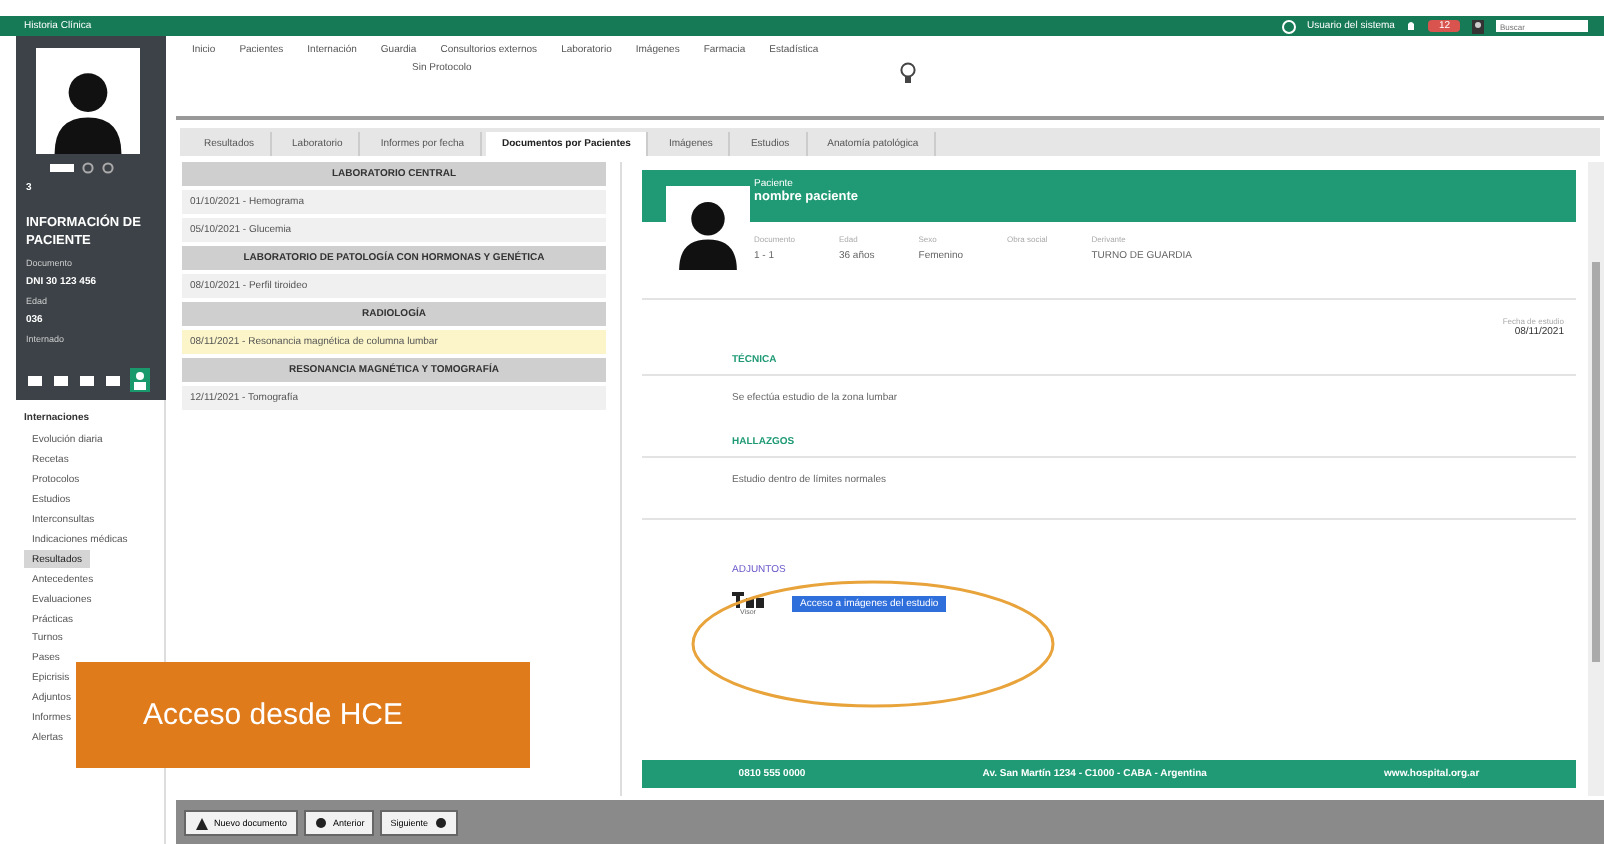 The width and height of the screenshot is (1604, 844). What do you see at coordinates (907, 73) in the screenshot?
I see `lightbulb-icon` at bounding box center [907, 73].